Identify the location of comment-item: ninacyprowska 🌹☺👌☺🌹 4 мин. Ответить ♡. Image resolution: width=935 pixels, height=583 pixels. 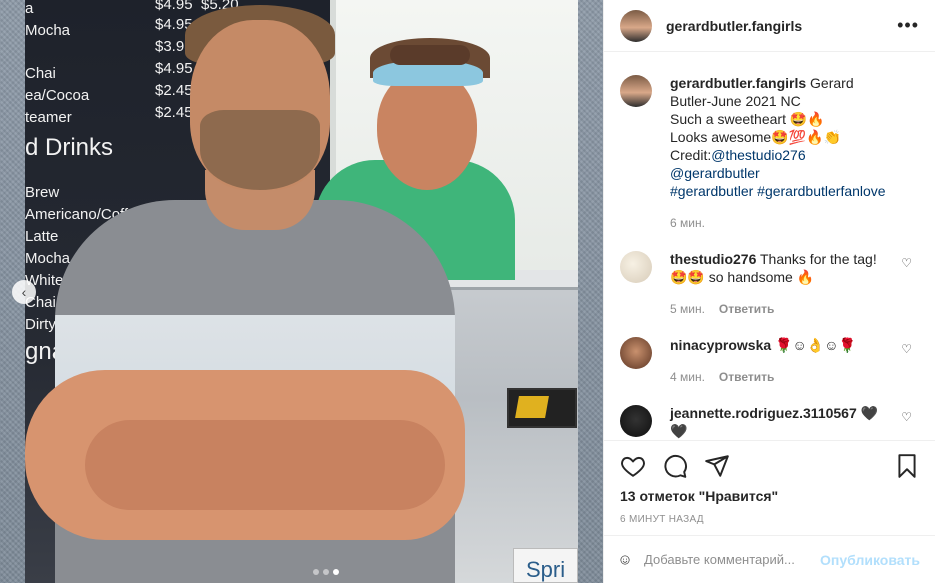
(770, 361).